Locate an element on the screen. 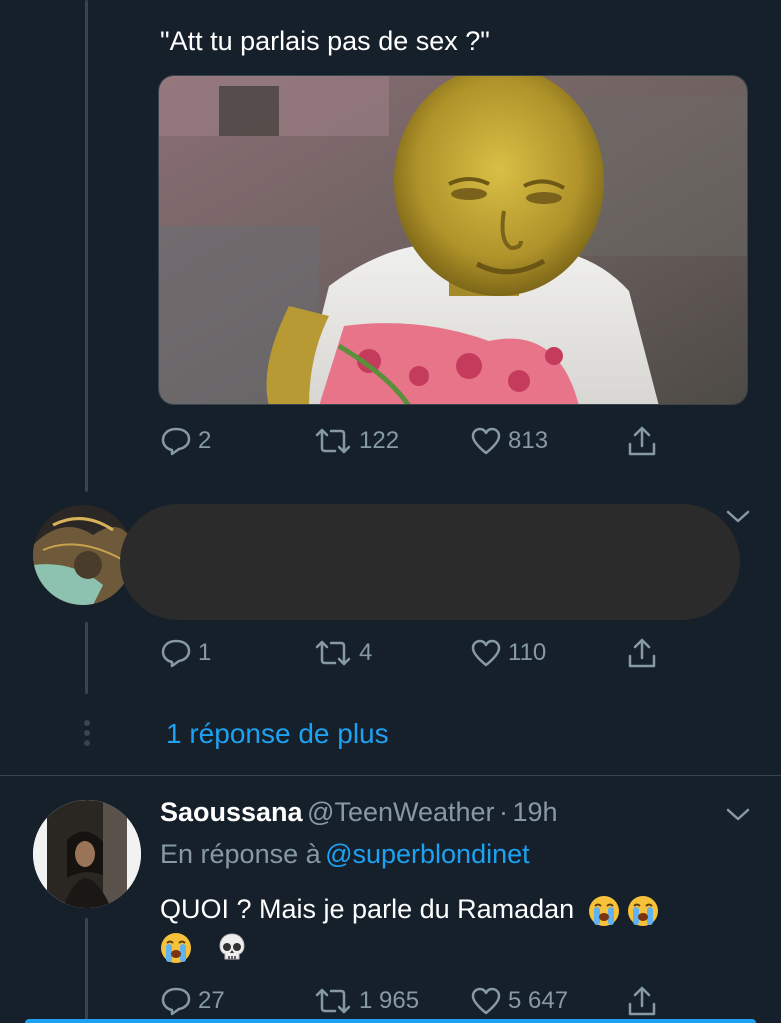 Image resolution: width=781 pixels, height=1023 pixels. retweet-button: 4 is located at coordinates (342, 653).